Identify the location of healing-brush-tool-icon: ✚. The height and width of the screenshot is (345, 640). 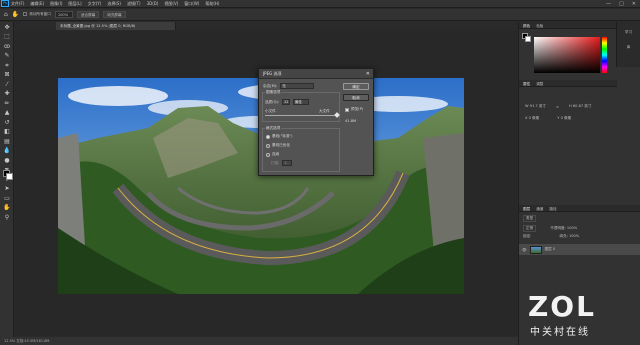
(7, 94).